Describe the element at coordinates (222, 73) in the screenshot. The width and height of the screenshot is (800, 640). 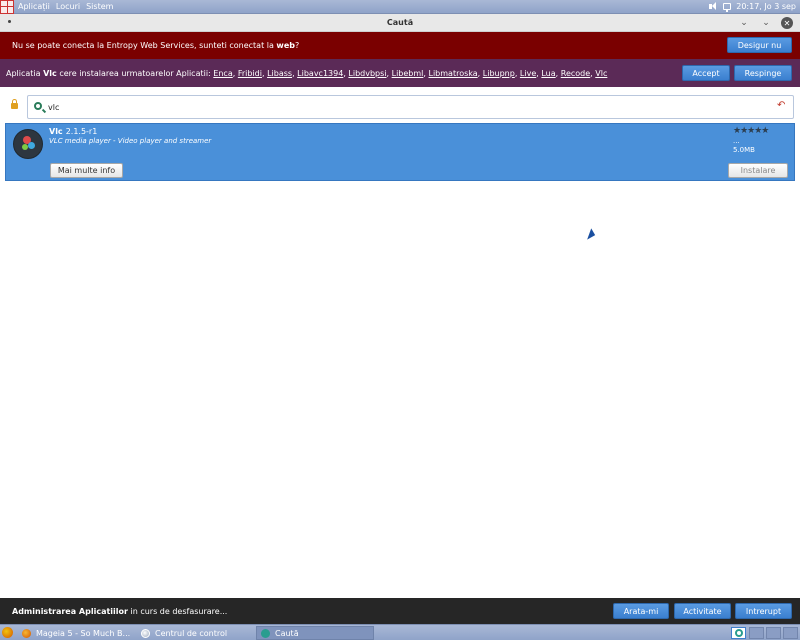
I see `dependency-link: Enca` at that location.